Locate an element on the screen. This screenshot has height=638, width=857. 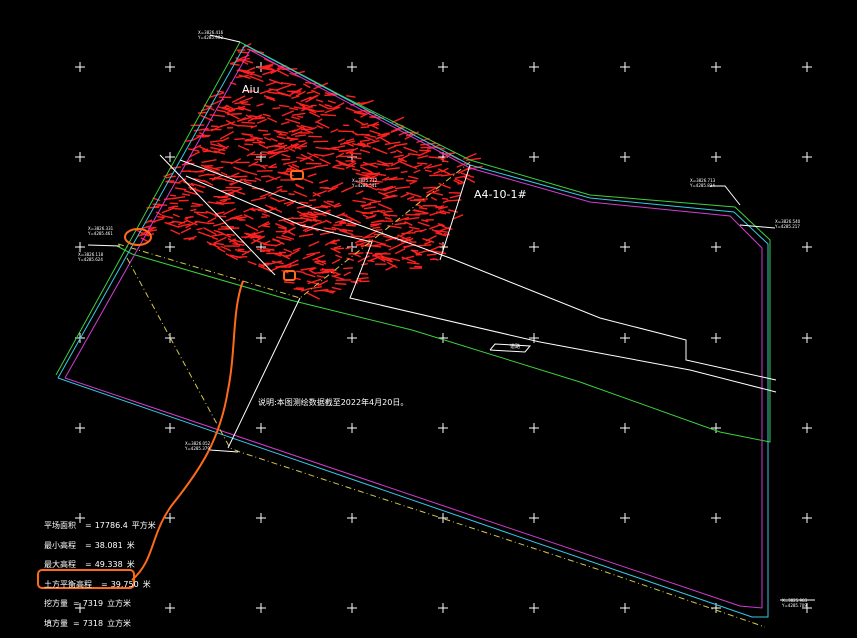
coord-label-4: X=3826.331 Y=4285.461 is located at coordinates (101, 231).